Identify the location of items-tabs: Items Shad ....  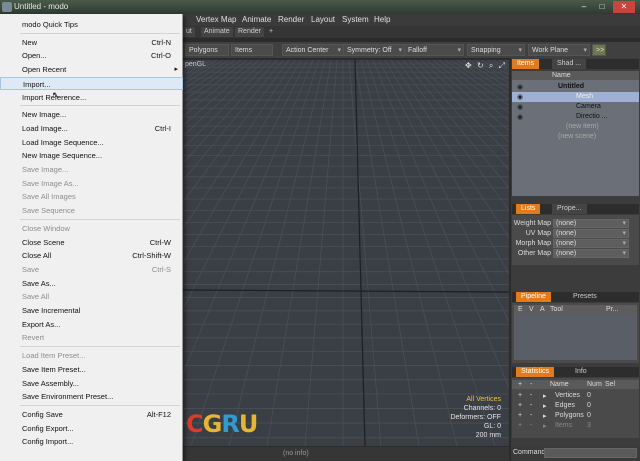
(575, 64).